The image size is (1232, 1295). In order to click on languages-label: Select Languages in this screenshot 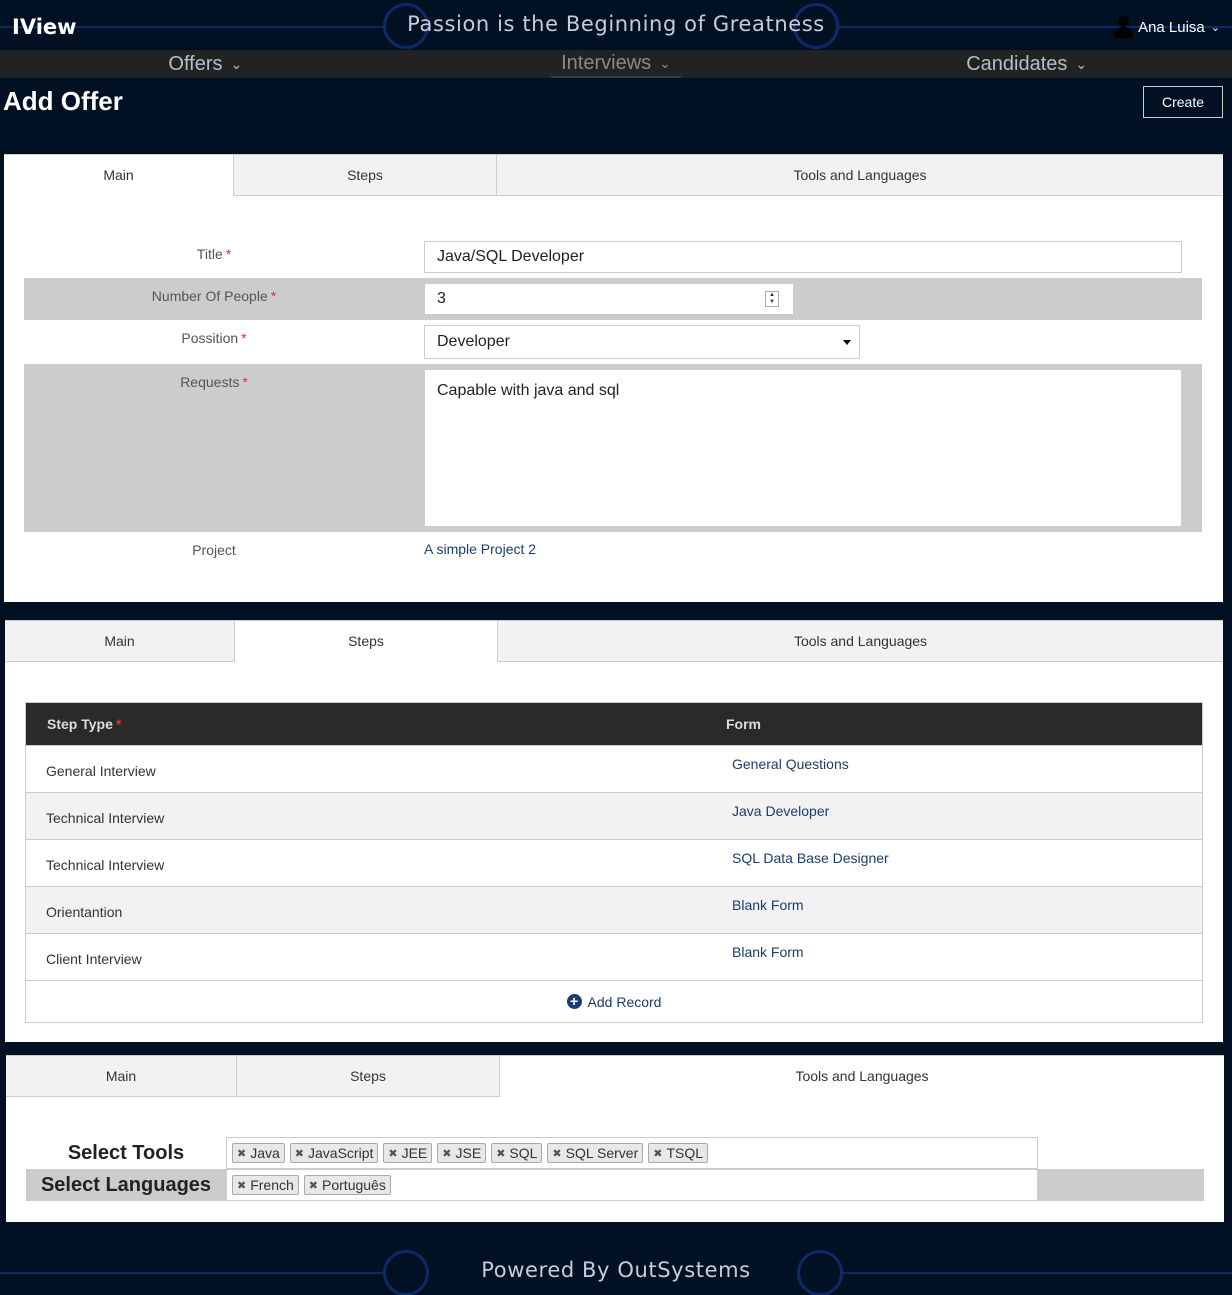, I will do `click(126, 1185)`.